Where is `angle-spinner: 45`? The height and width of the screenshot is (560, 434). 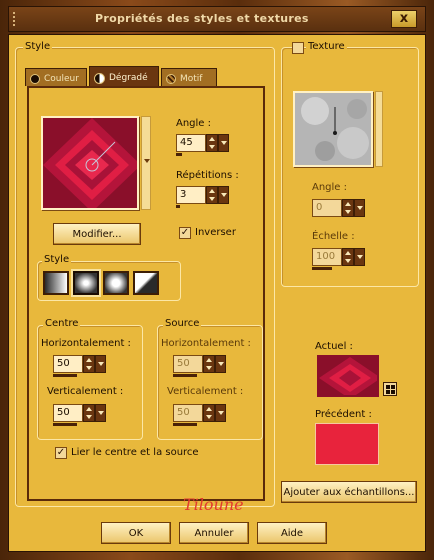
angle-spinner: 45 is located at coordinates (202, 145).